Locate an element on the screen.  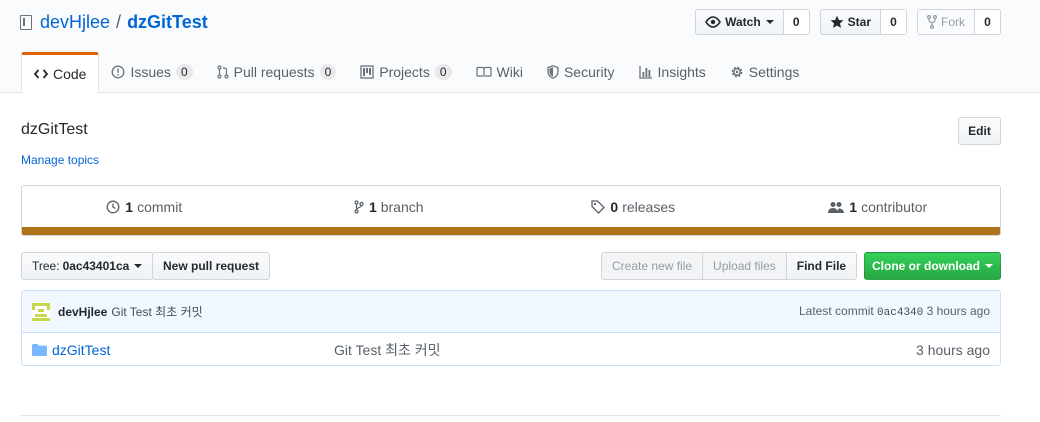
pull-request-icon is located at coordinates (223, 72).